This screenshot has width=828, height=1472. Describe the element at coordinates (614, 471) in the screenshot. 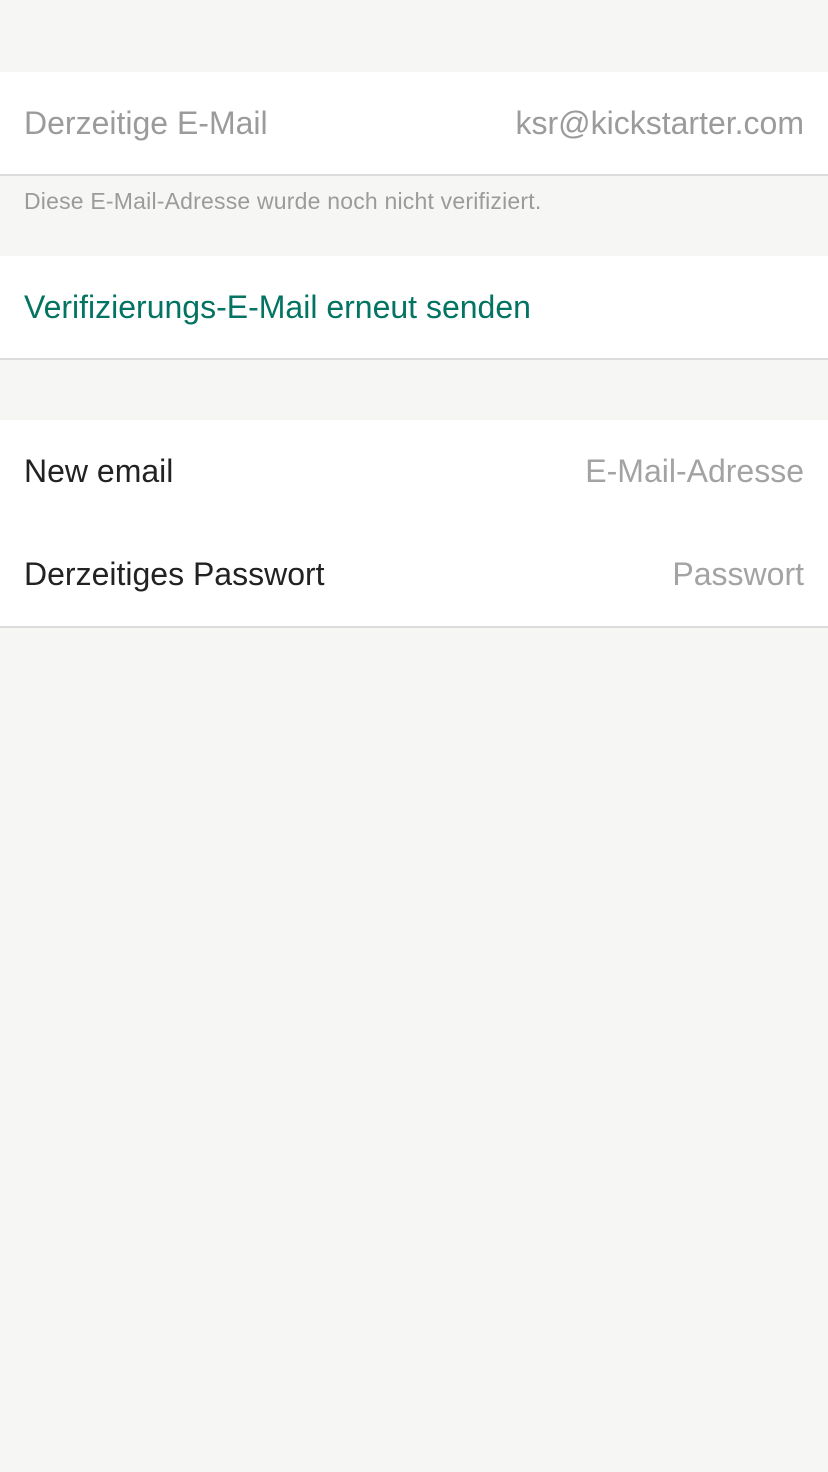

I see `new-email-field` at that location.